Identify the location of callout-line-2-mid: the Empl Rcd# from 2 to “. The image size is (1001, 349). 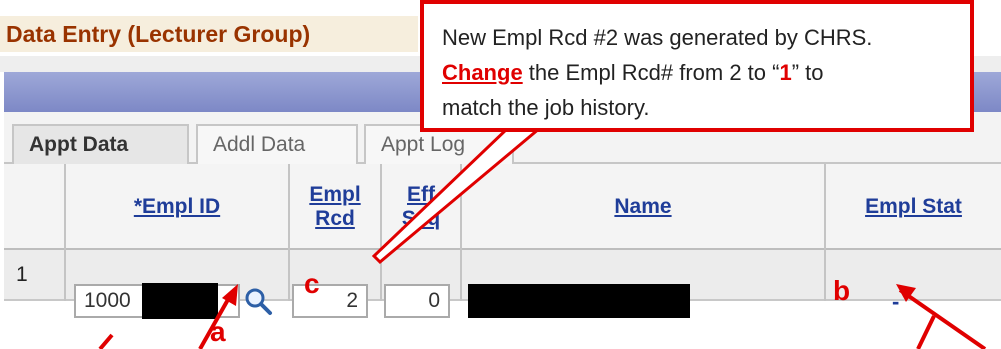
(651, 72).